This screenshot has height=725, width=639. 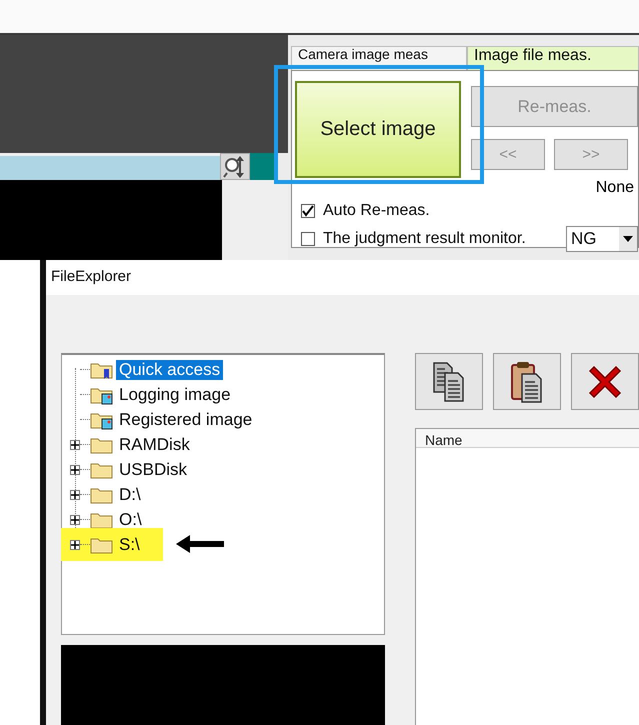 I want to click on status-indicator, so click(x=262, y=166).